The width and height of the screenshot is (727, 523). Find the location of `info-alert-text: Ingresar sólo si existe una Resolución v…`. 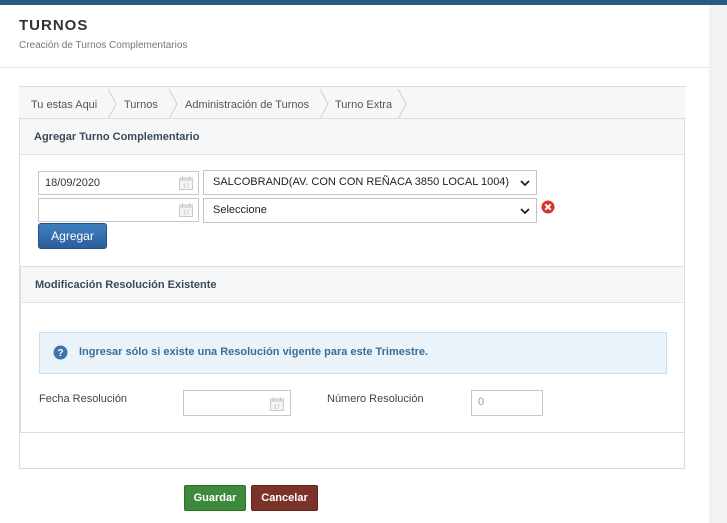

info-alert-text: Ingresar sólo si existe una Resolución v… is located at coordinates (254, 352).